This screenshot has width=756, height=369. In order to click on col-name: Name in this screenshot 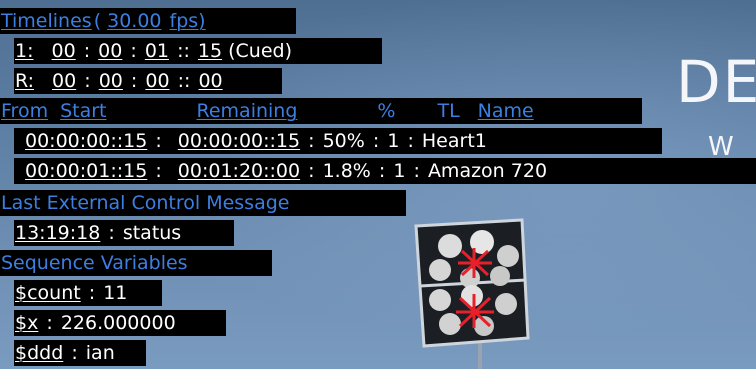, I will do `click(505, 111)`.